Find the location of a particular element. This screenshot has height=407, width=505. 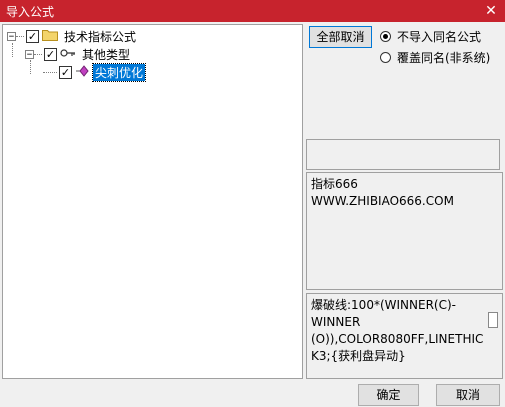

key-icon is located at coordinates (68, 54).